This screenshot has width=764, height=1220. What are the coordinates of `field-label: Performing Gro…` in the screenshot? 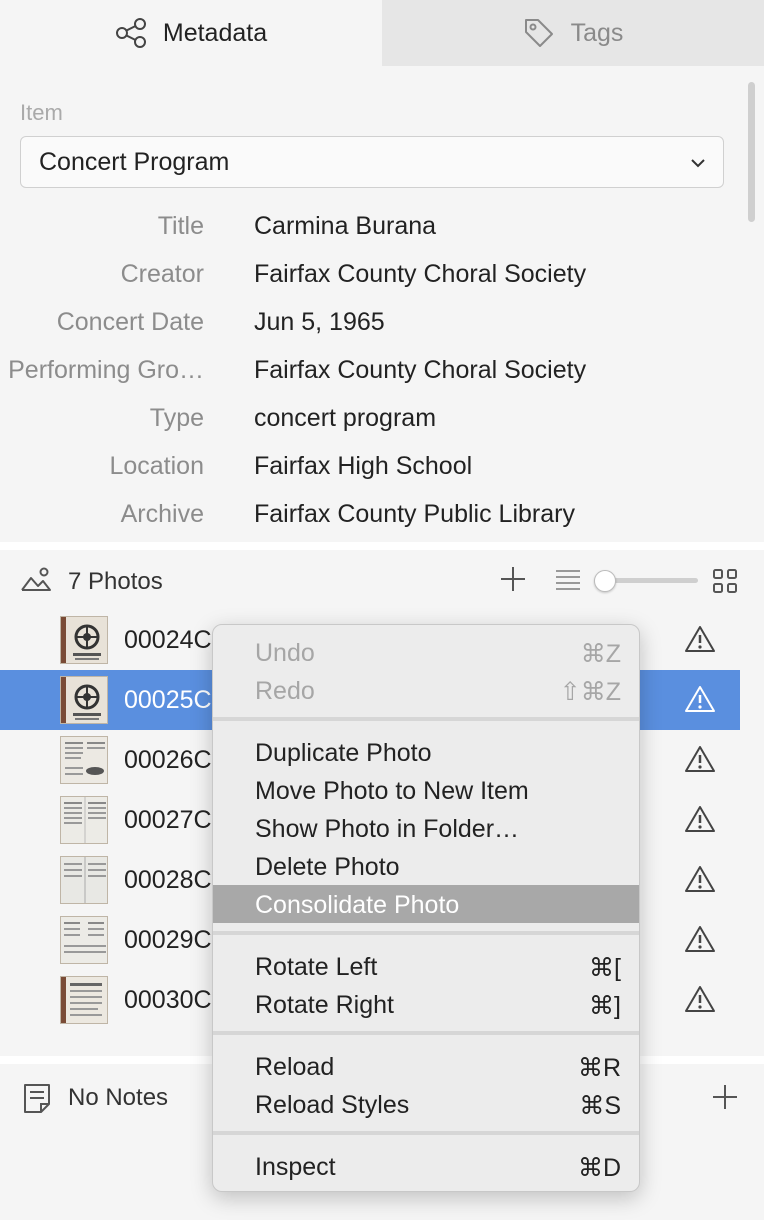 It's located at (106, 370).